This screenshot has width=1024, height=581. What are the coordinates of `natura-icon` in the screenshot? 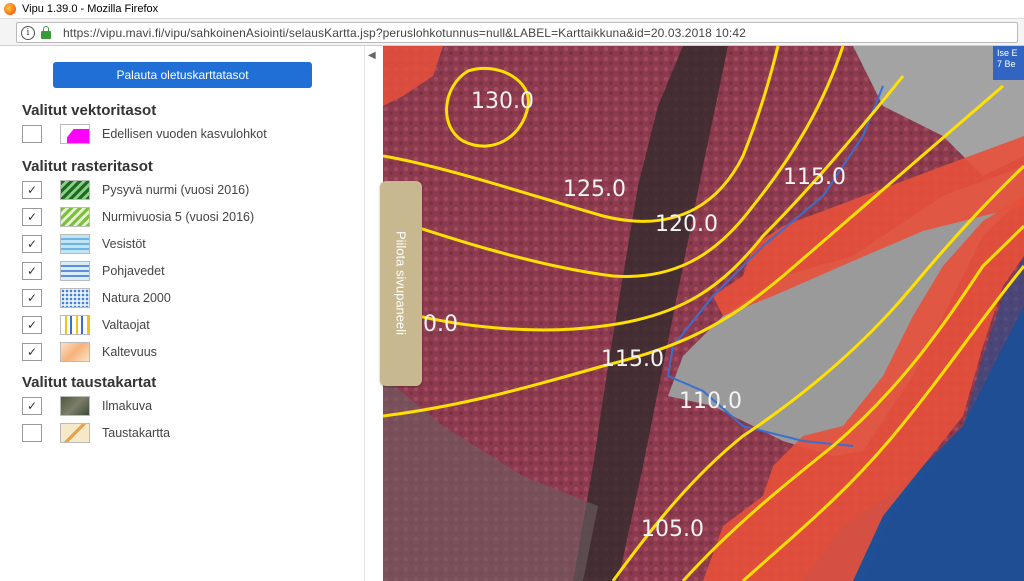 It's located at (75, 298).